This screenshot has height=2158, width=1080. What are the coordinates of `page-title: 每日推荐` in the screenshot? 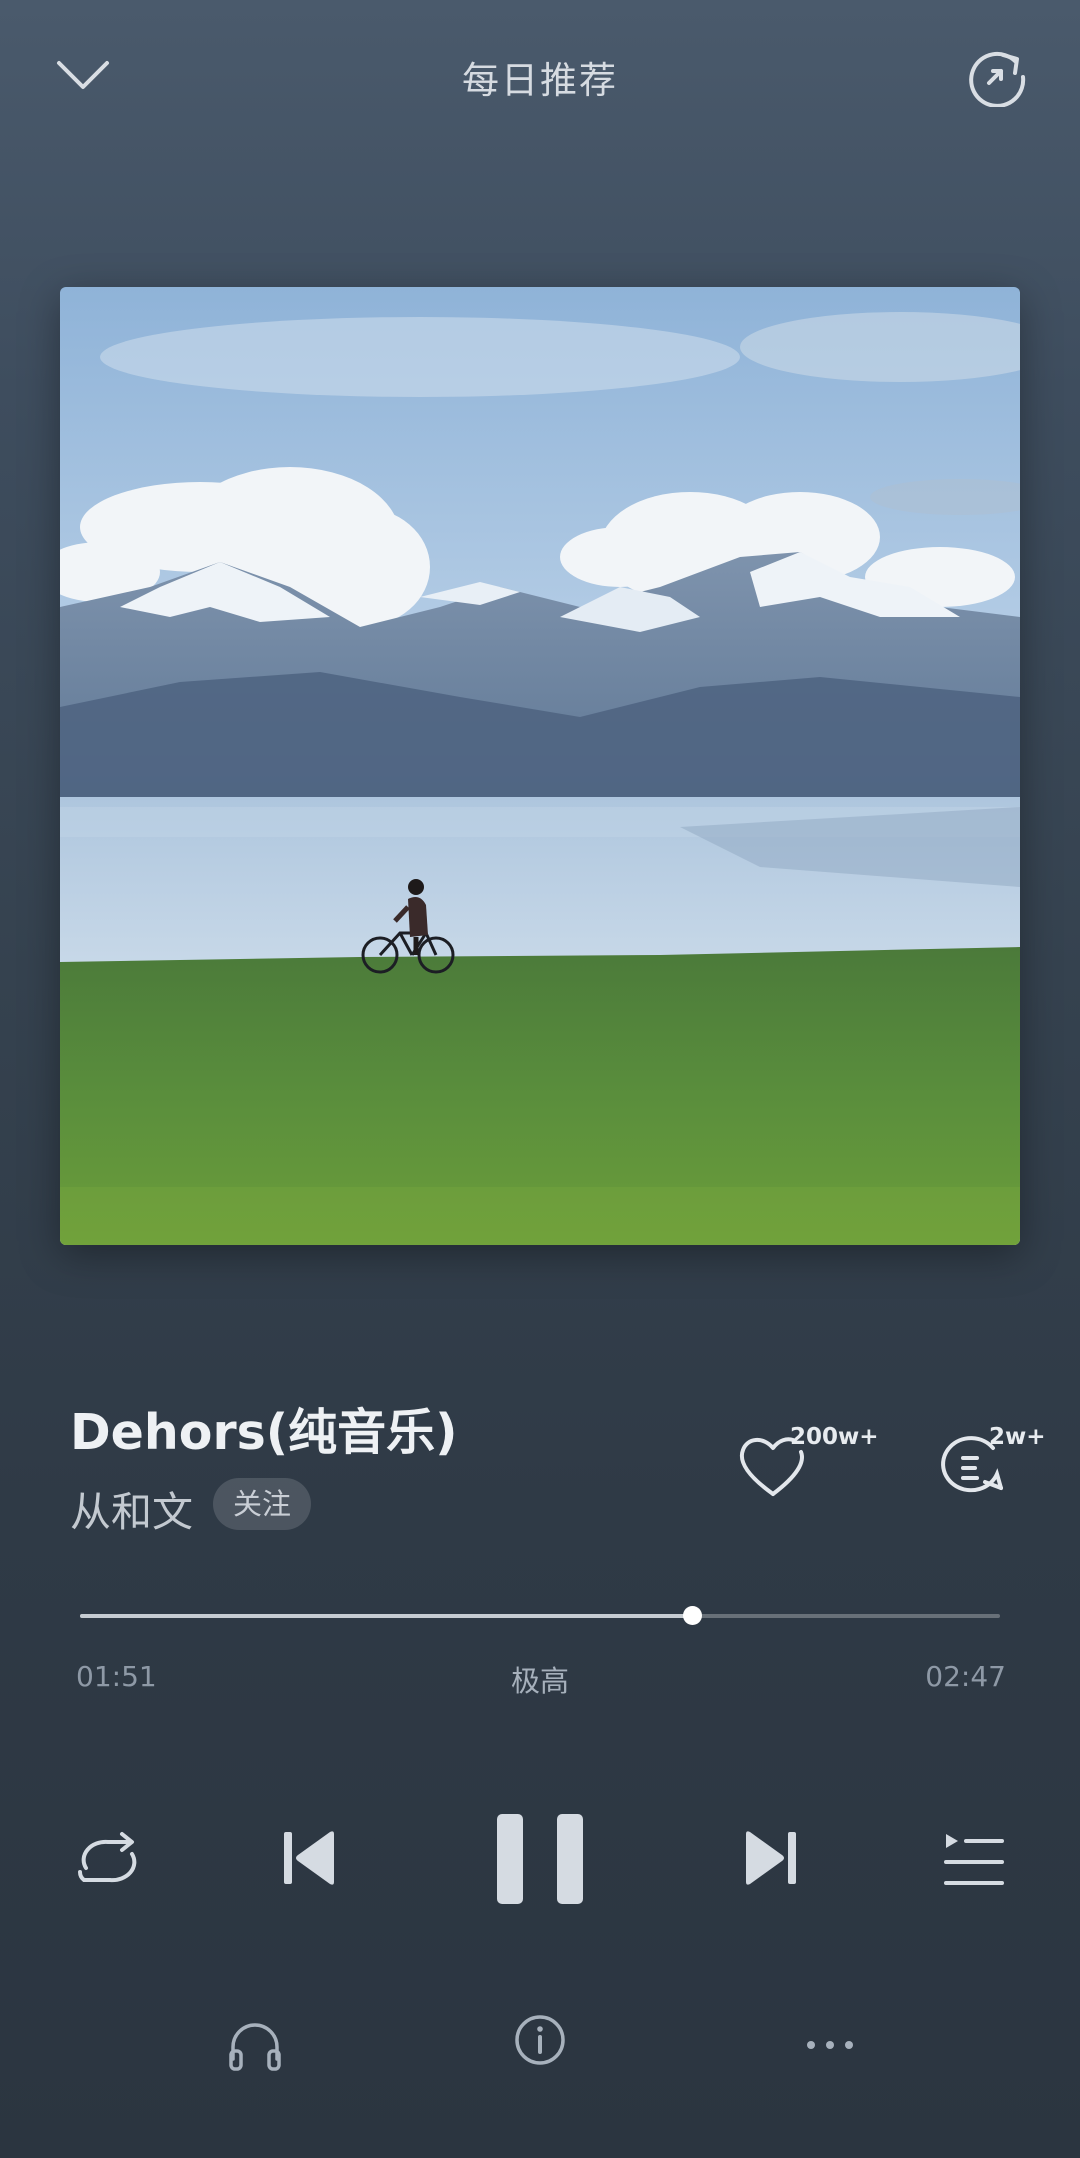 It's located at (540, 80).